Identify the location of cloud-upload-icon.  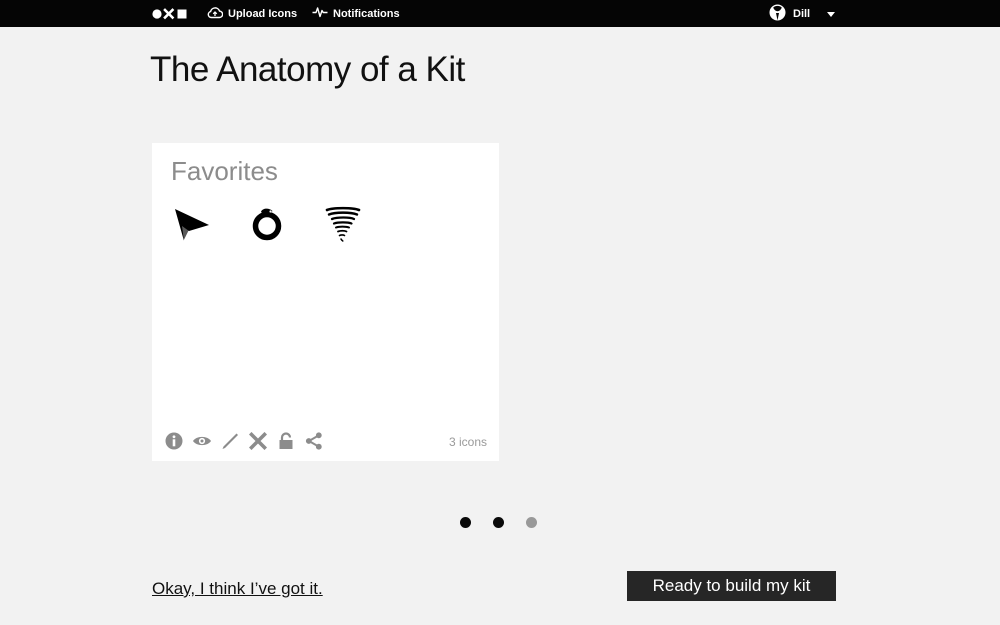
(215, 14).